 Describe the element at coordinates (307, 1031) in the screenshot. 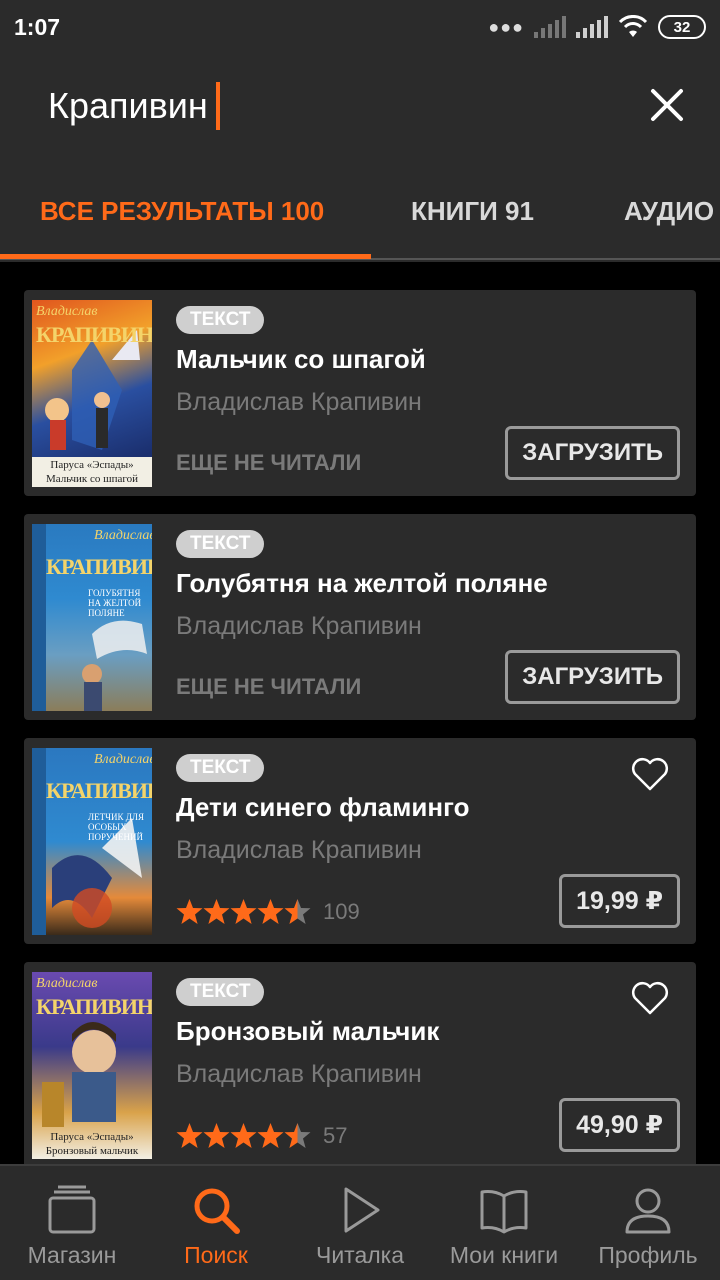

I see `book-title: Бронзовый мальчик` at that location.